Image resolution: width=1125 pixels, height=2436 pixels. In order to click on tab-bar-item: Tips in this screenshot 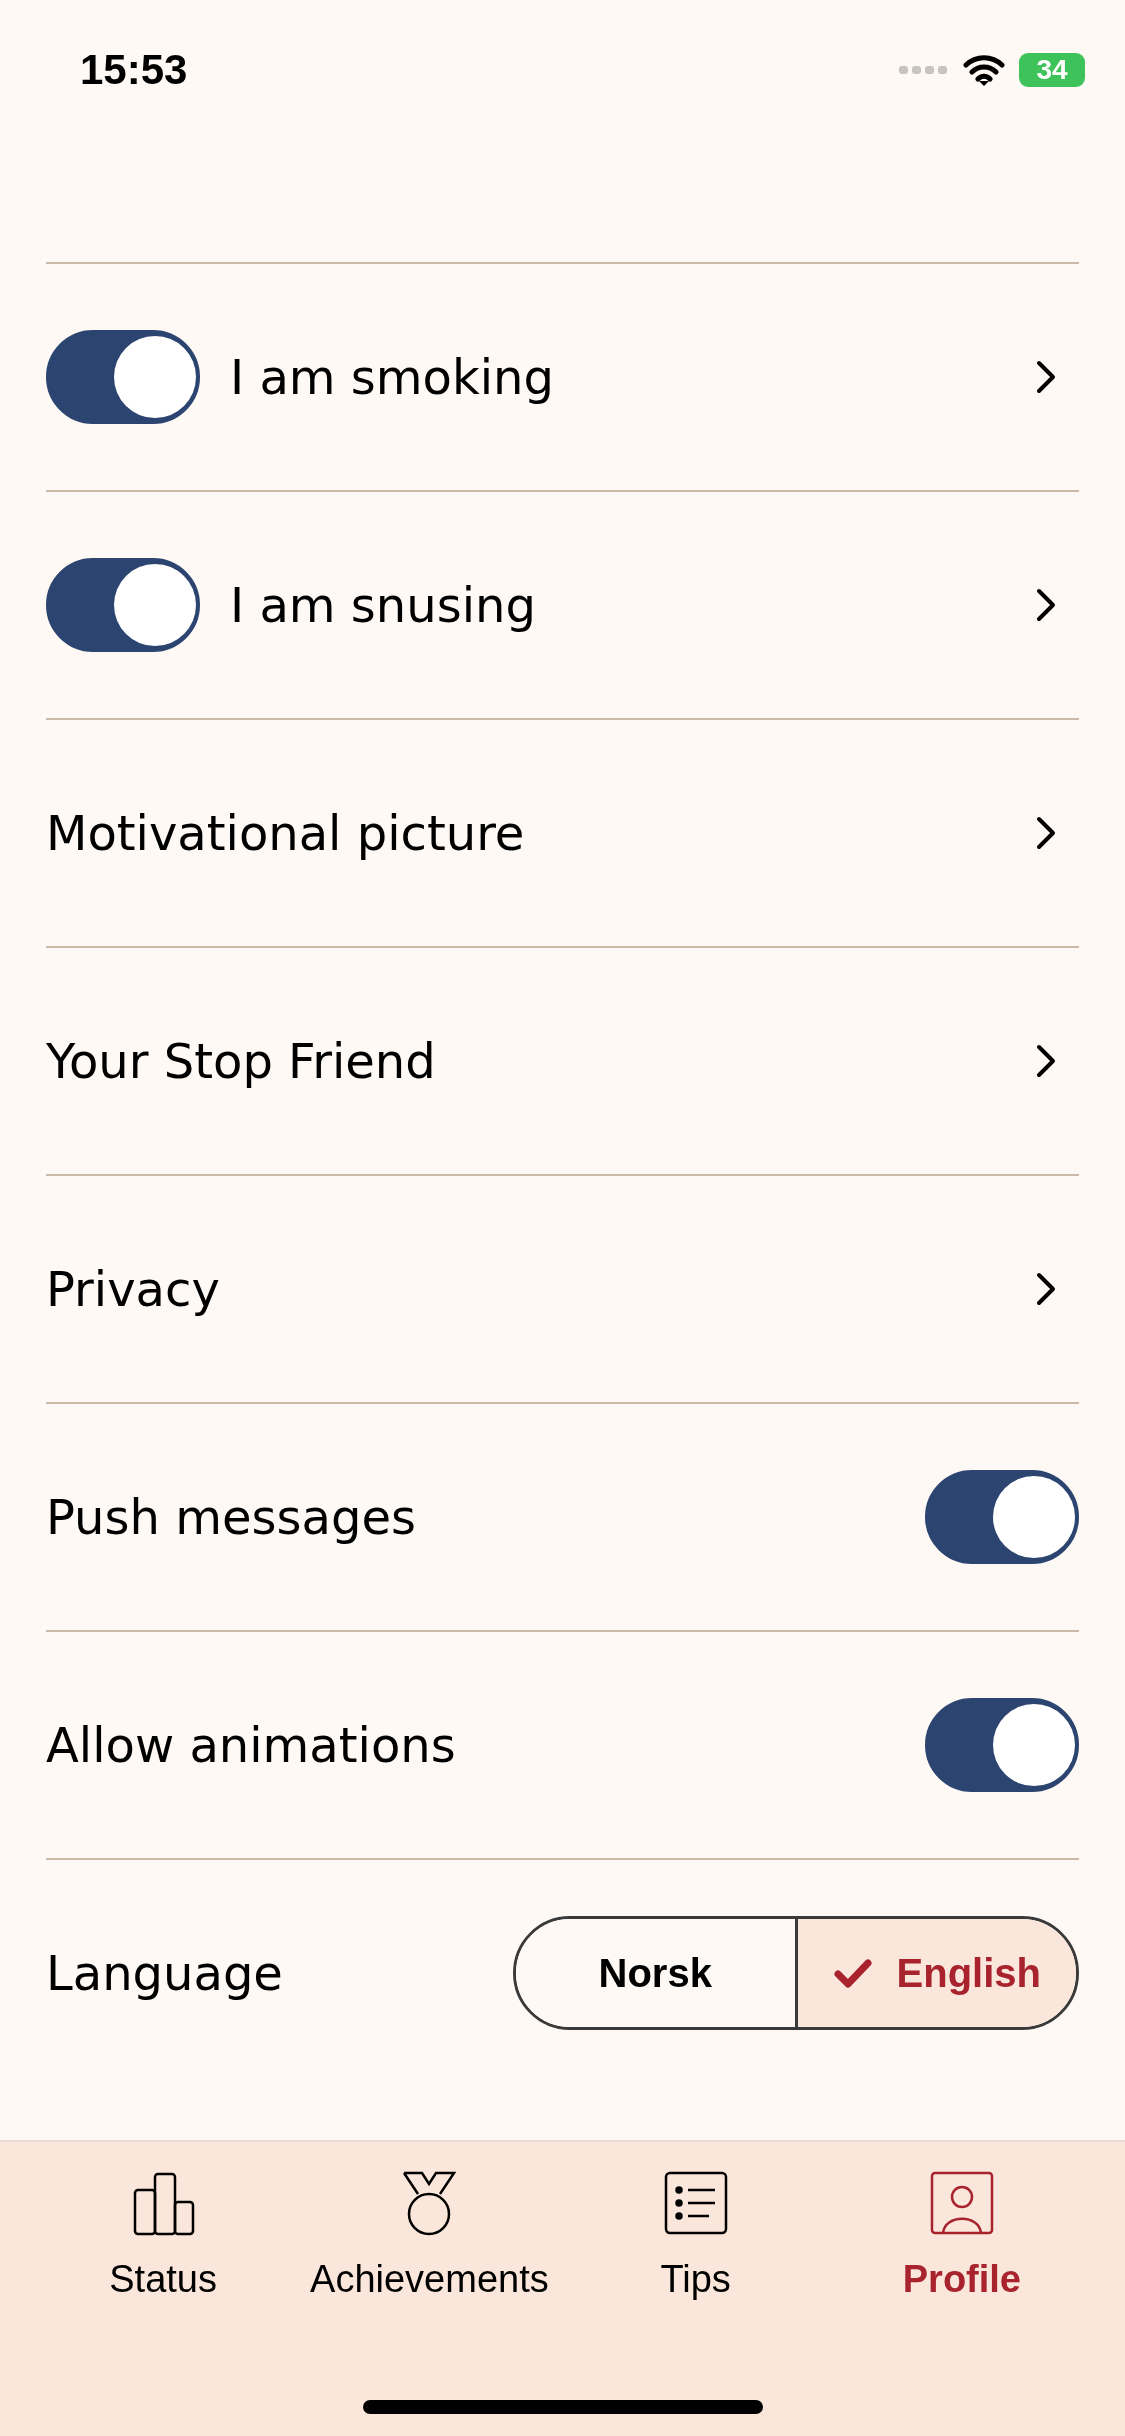, I will do `click(695, 2222)`.